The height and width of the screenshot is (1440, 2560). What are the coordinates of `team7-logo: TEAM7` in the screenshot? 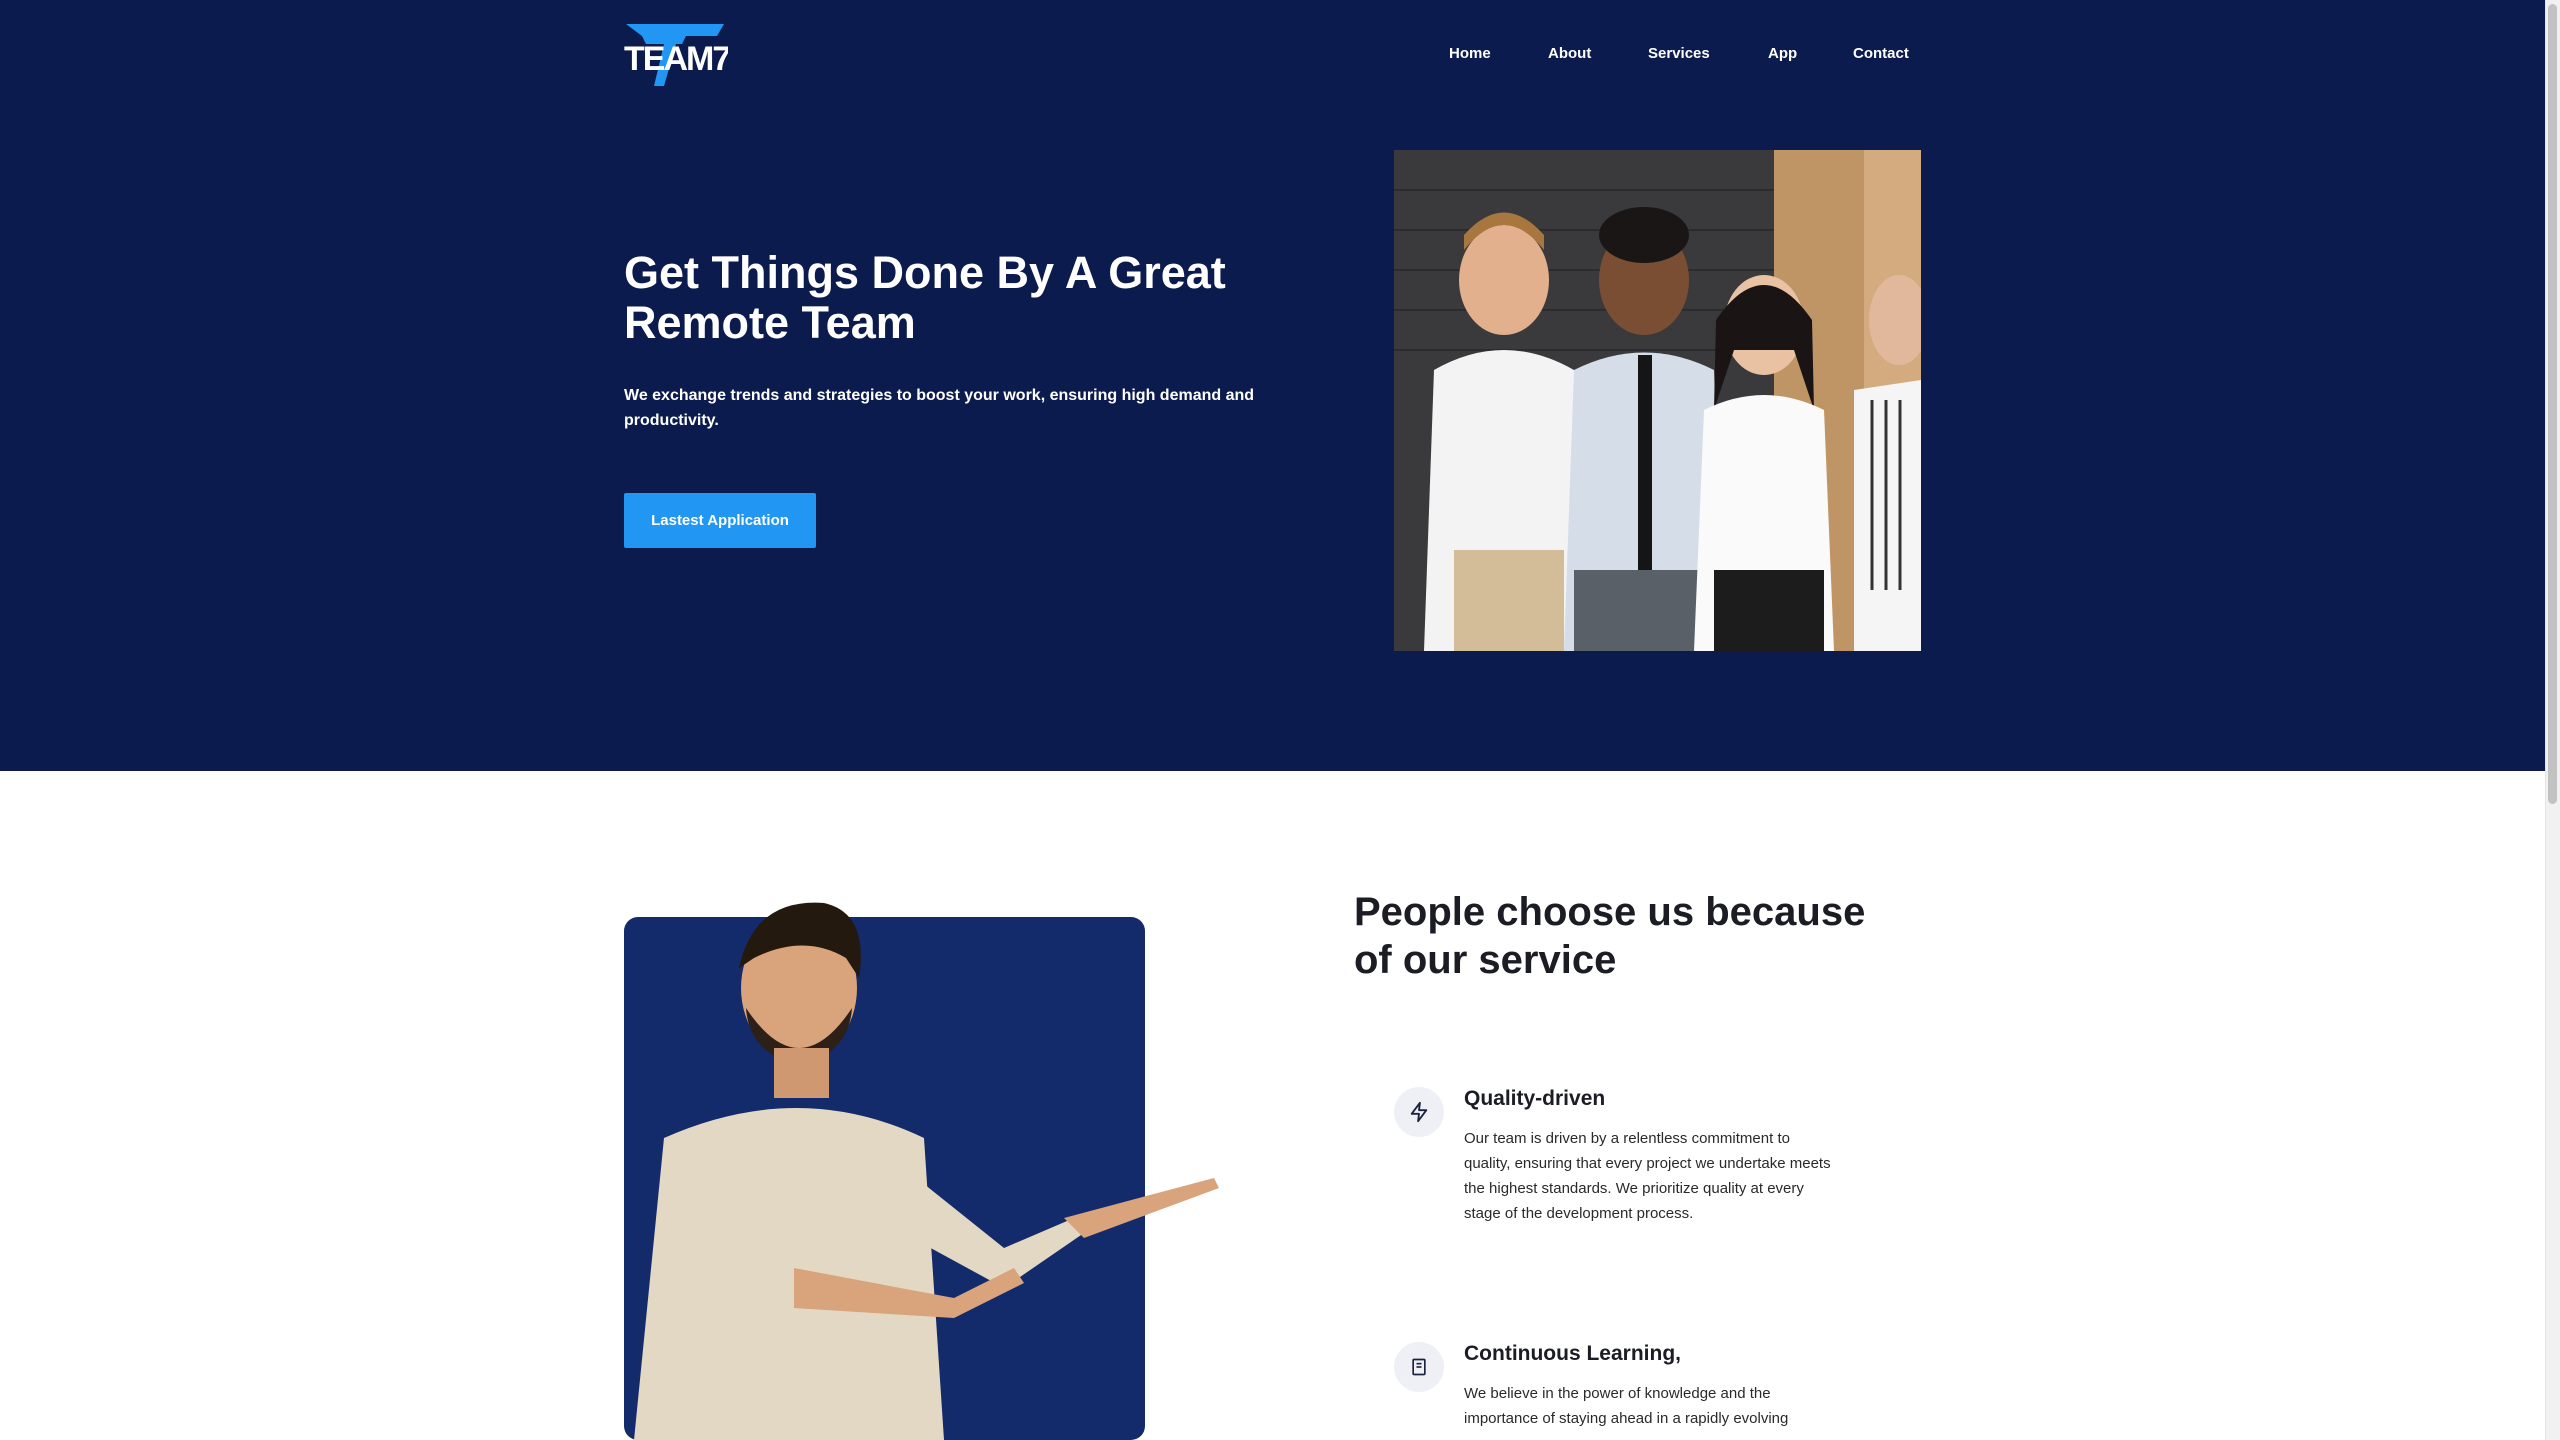 It's located at (676, 54).